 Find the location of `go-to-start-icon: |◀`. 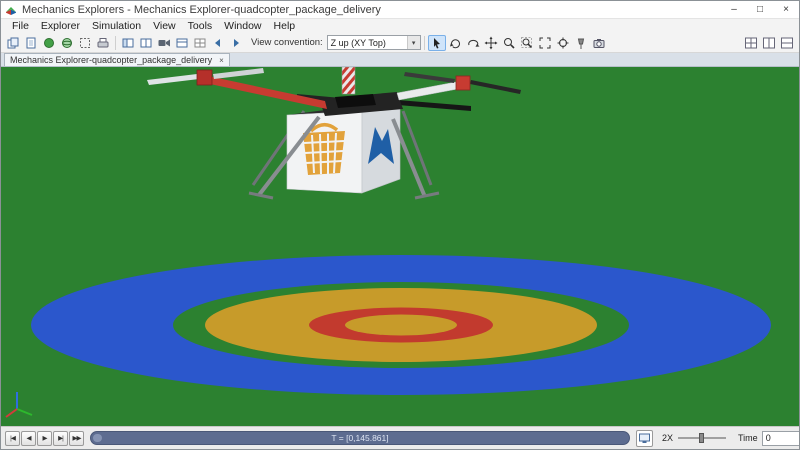

go-to-start-icon: |◀ is located at coordinates (13, 438).